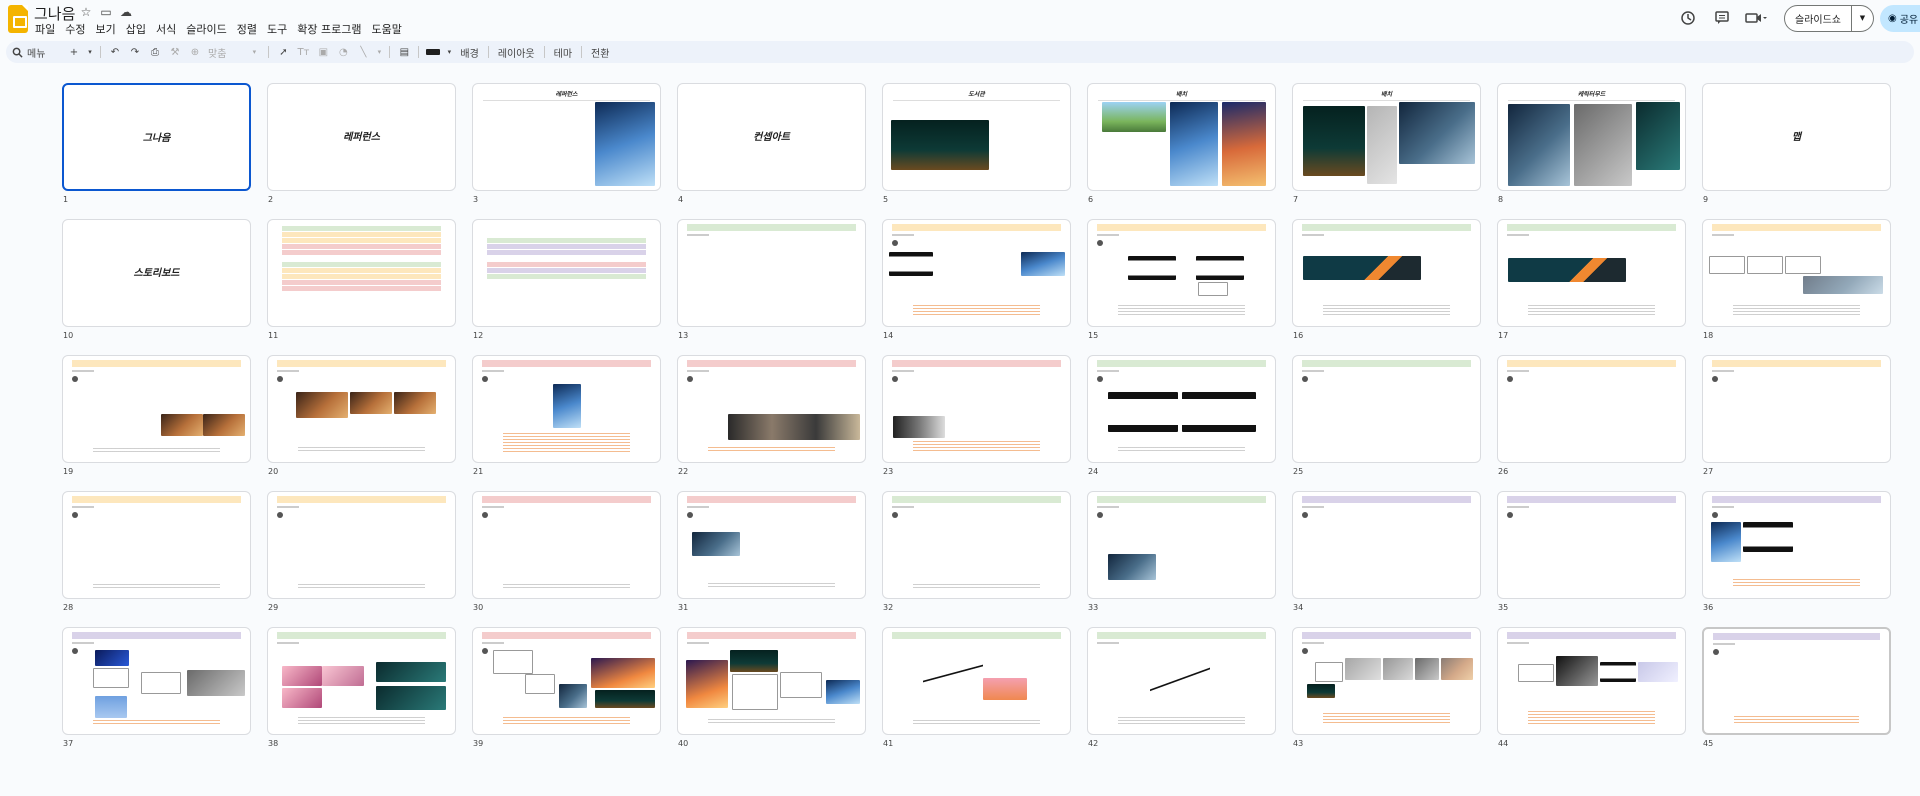  I want to click on transition-button: 전환, so click(600, 52).